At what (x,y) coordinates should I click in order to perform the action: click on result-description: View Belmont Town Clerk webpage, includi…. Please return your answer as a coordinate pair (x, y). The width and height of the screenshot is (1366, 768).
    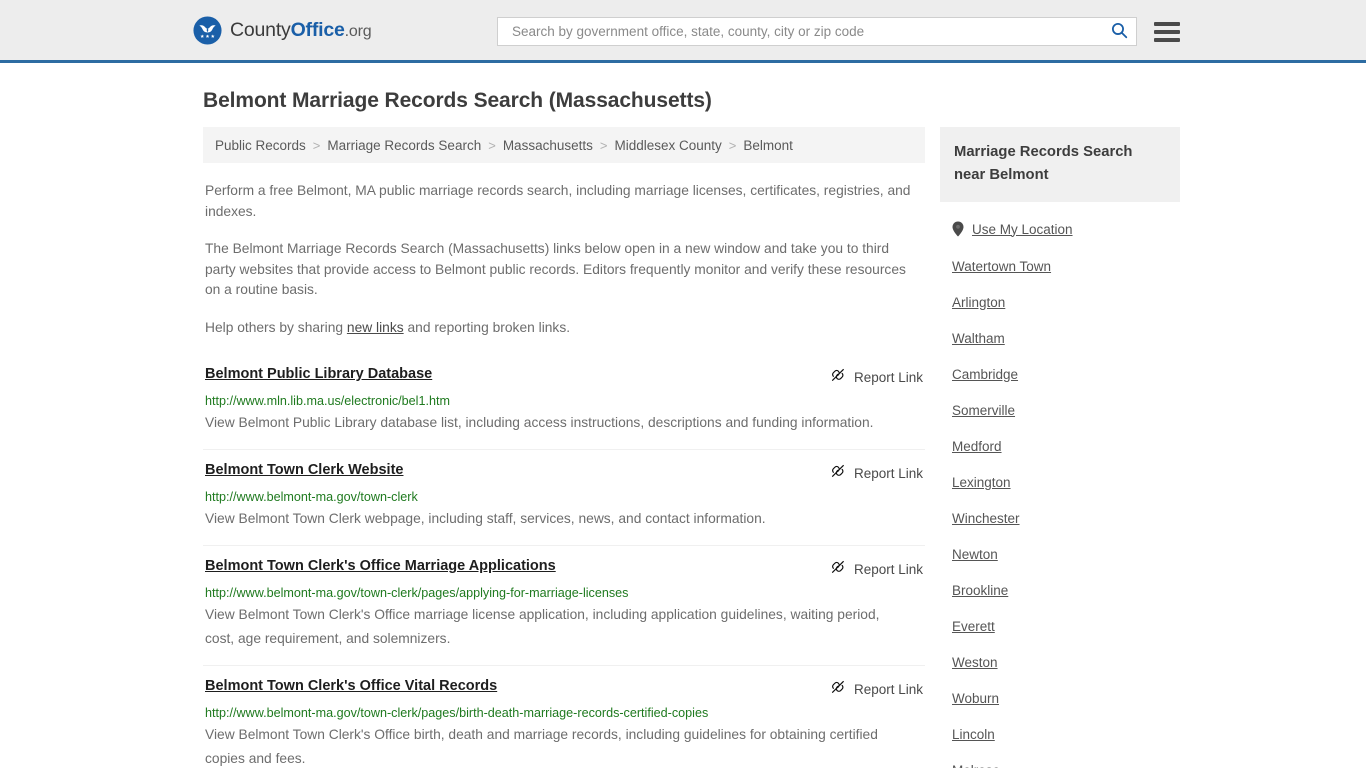
    Looking at the image, I should click on (485, 518).